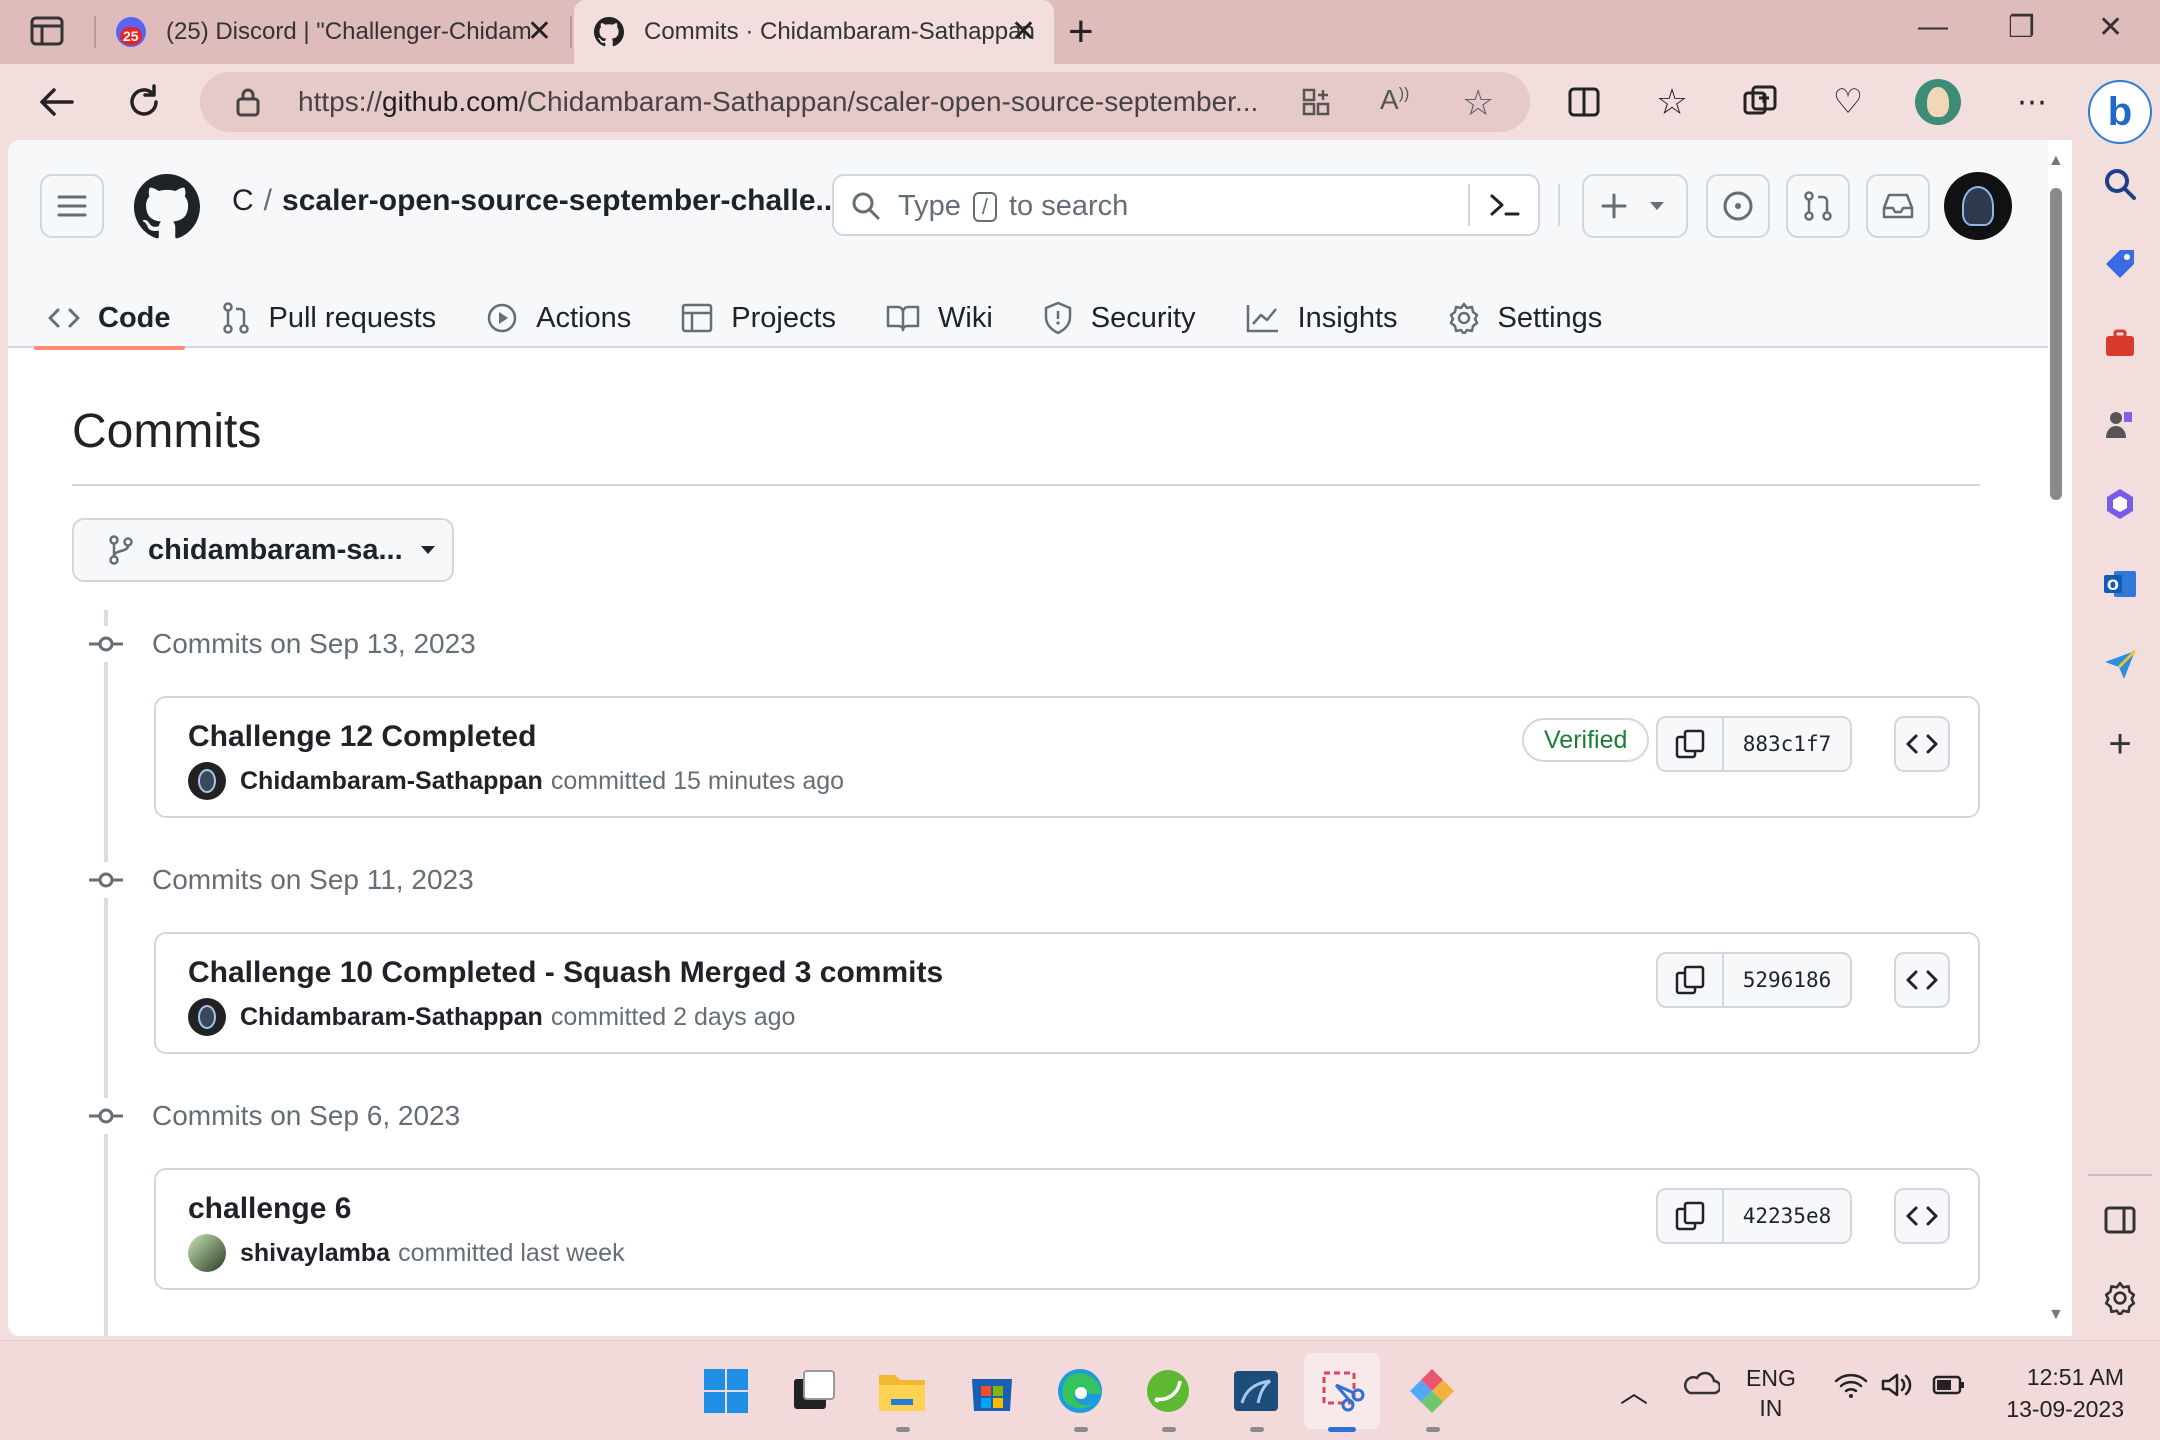  Describe the element at coordinates (1586, 740) in the screenshot. I see `verified-badge: Verified` at that location.